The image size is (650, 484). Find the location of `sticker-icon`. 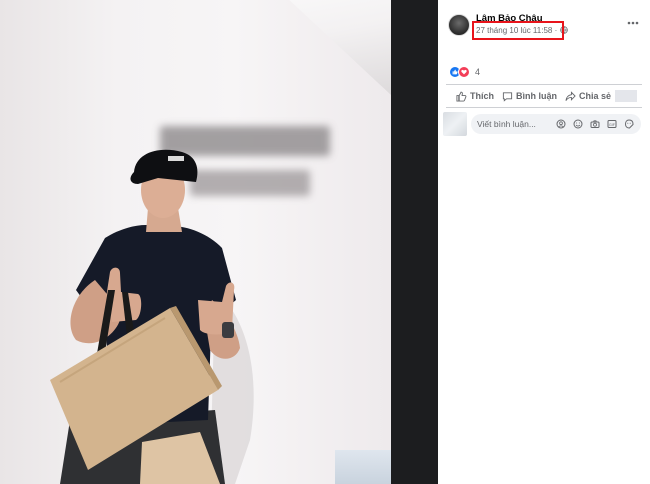

sticker-icon is located at coordinates (629, 124).